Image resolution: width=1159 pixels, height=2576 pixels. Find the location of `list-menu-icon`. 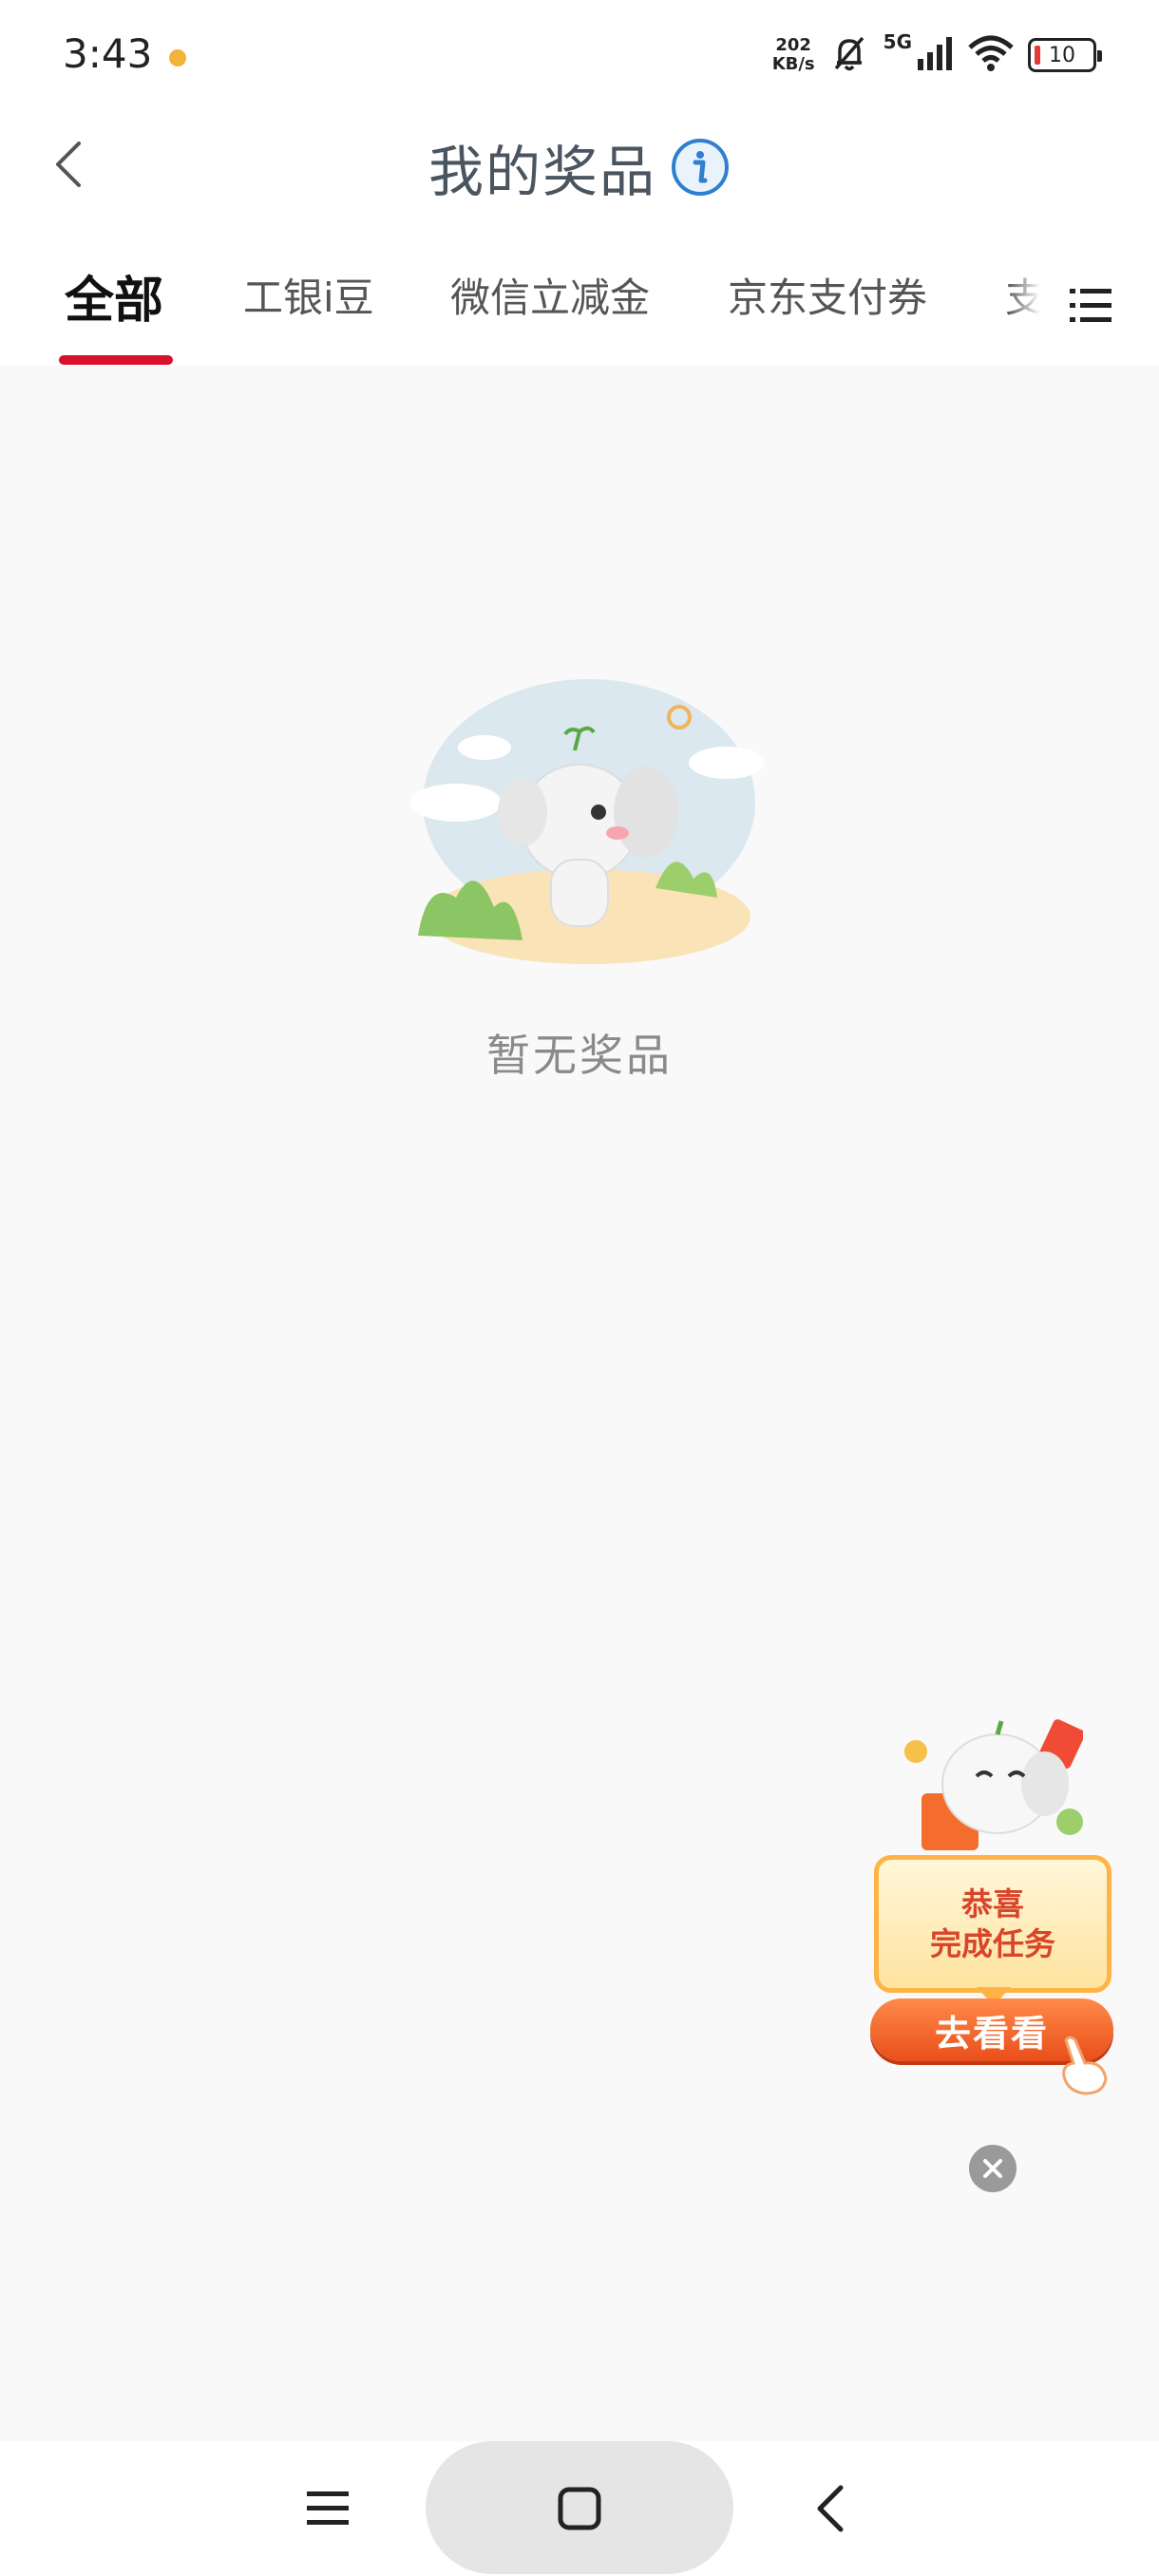

list-menu-icon is located at coordinates (1091, 305).